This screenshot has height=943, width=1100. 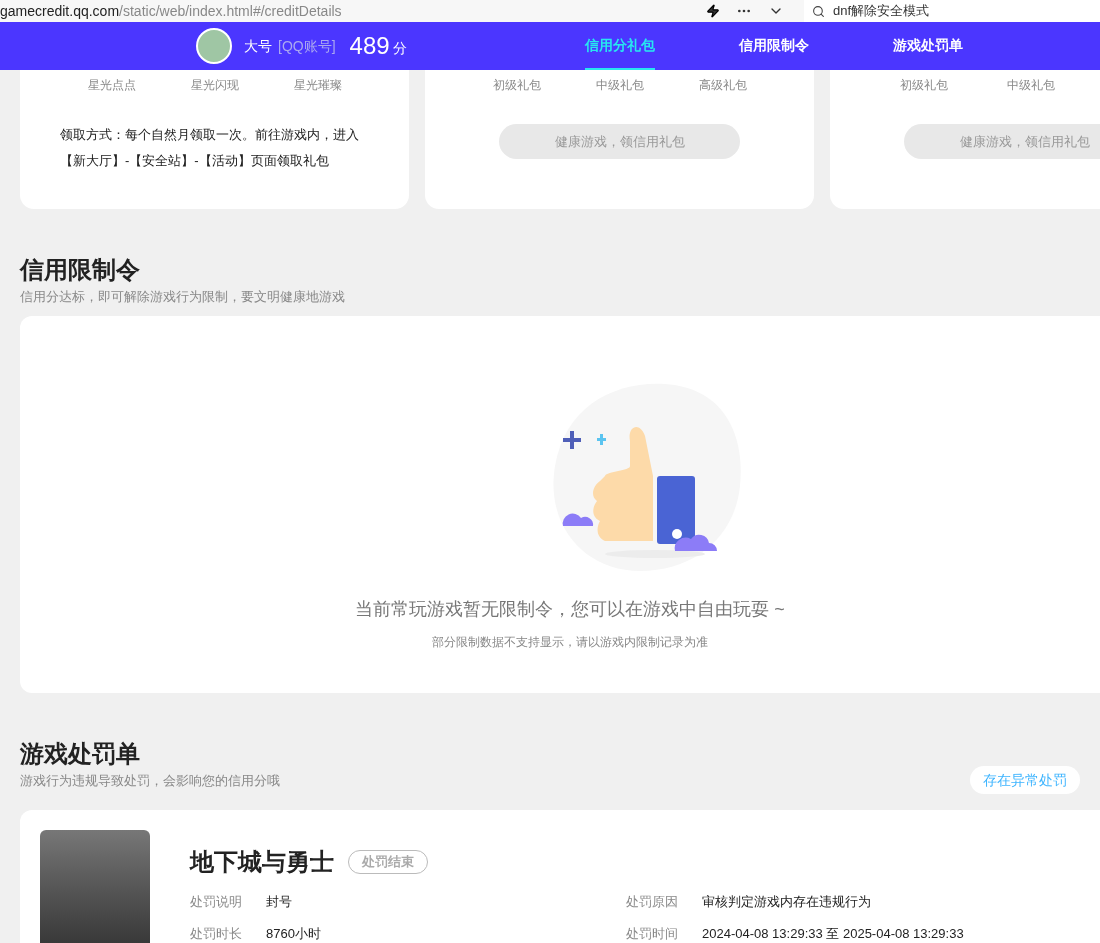 What do you see at coordinates (262, 862) in the screenshot?
I see `game-title: 地下城与勇士` at bounding box center [262, 862].